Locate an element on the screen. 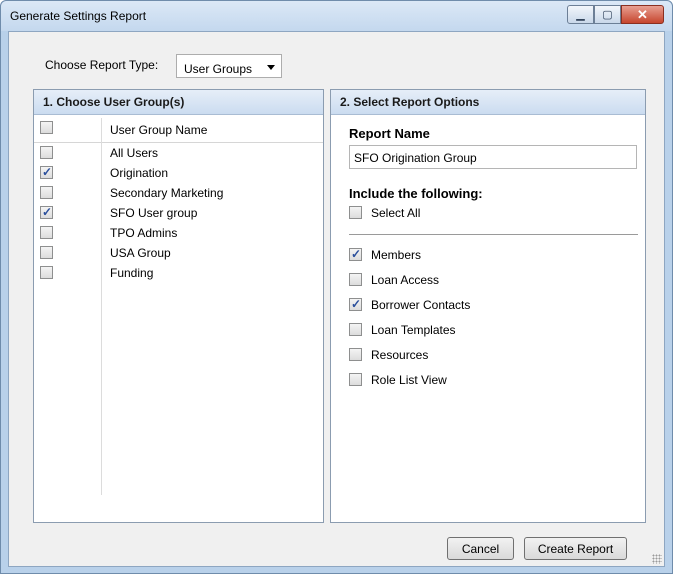  table-row: TPO Admins is located at coordinates (178, 233).